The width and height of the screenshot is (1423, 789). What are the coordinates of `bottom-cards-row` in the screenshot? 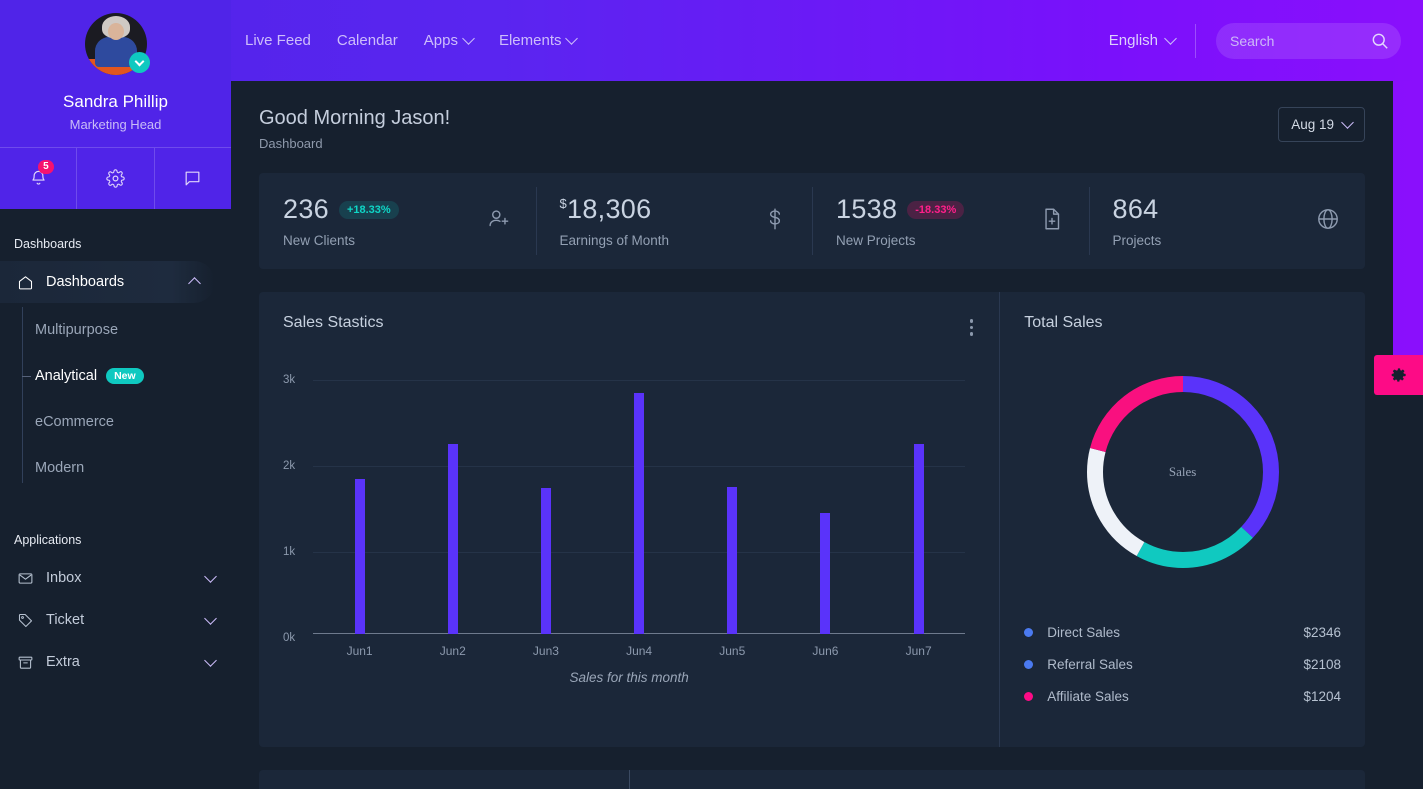 It's located at (812, 779).